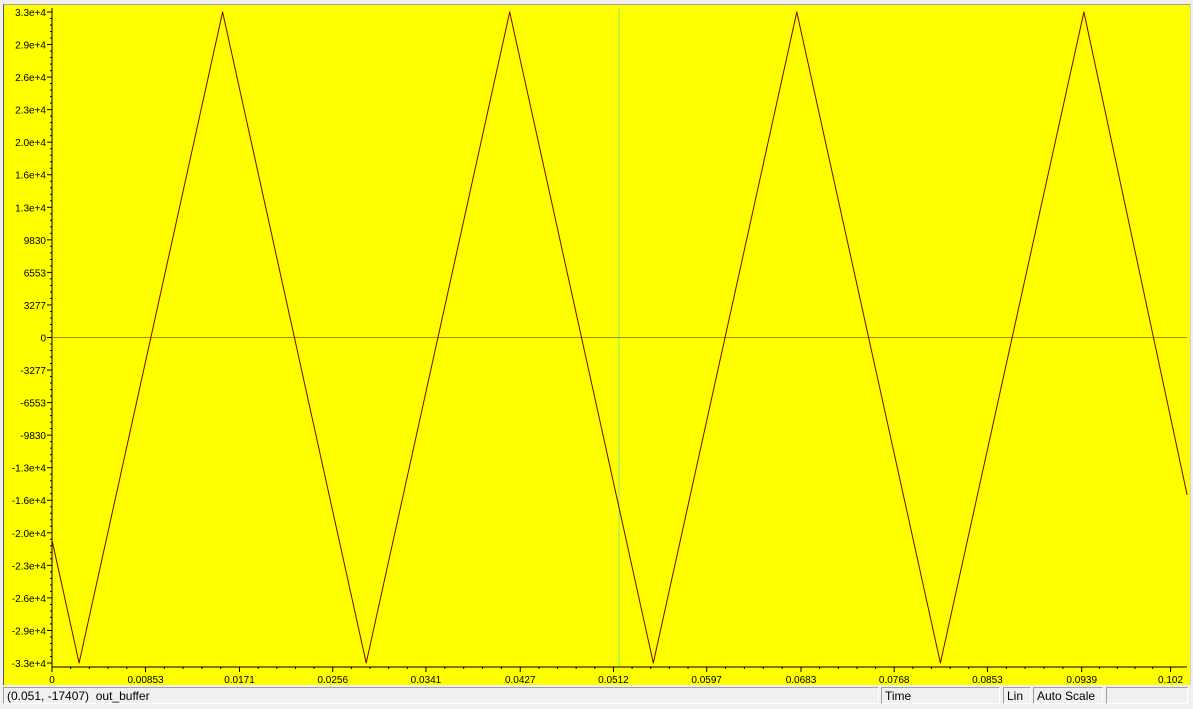  I want to click on x-tick-label: 0.0853, so click(987, 680).